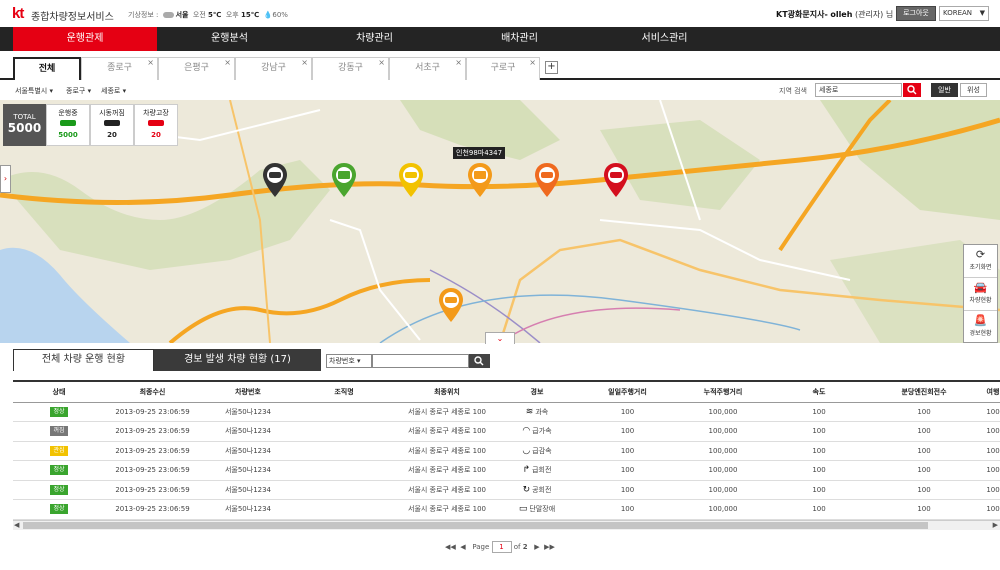  Describe the element at coordinates (113, 91) in the screenshot. I see `road-dropdown: 세종로 ▾` at that location.